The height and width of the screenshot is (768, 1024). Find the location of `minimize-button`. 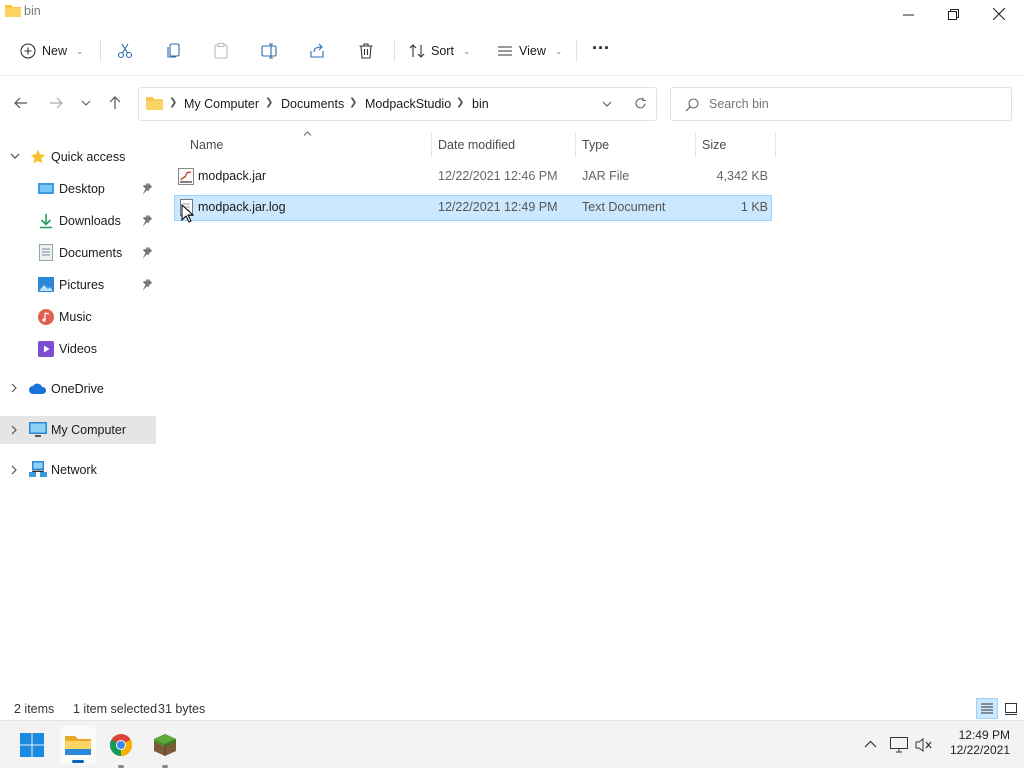

minimize-button is located at coordinates (908, 14).